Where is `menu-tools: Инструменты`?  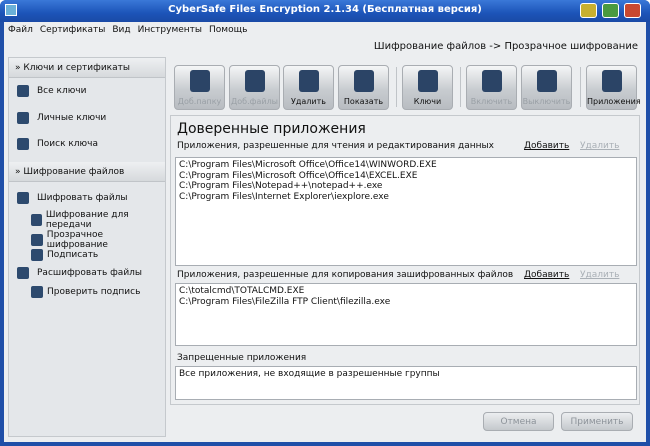 menu-tools: Инструменты is located at coordinates (170, 30).